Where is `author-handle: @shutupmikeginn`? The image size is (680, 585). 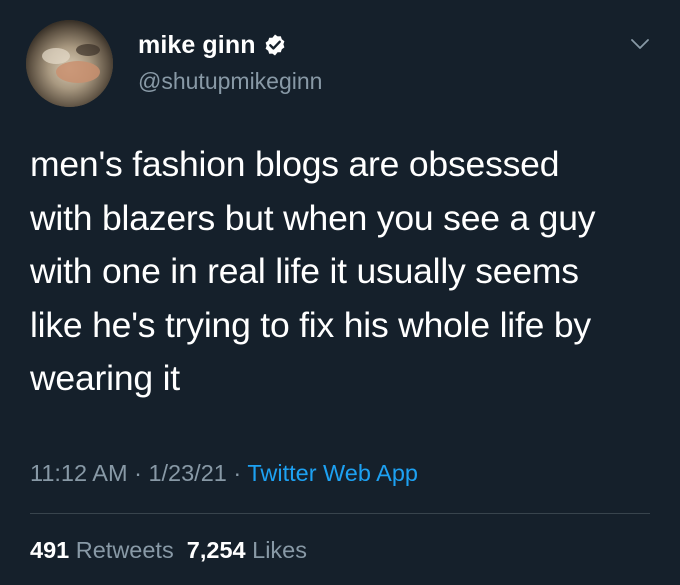
author-handle: @shutupmikeginn is located at coordinates (230, 81).